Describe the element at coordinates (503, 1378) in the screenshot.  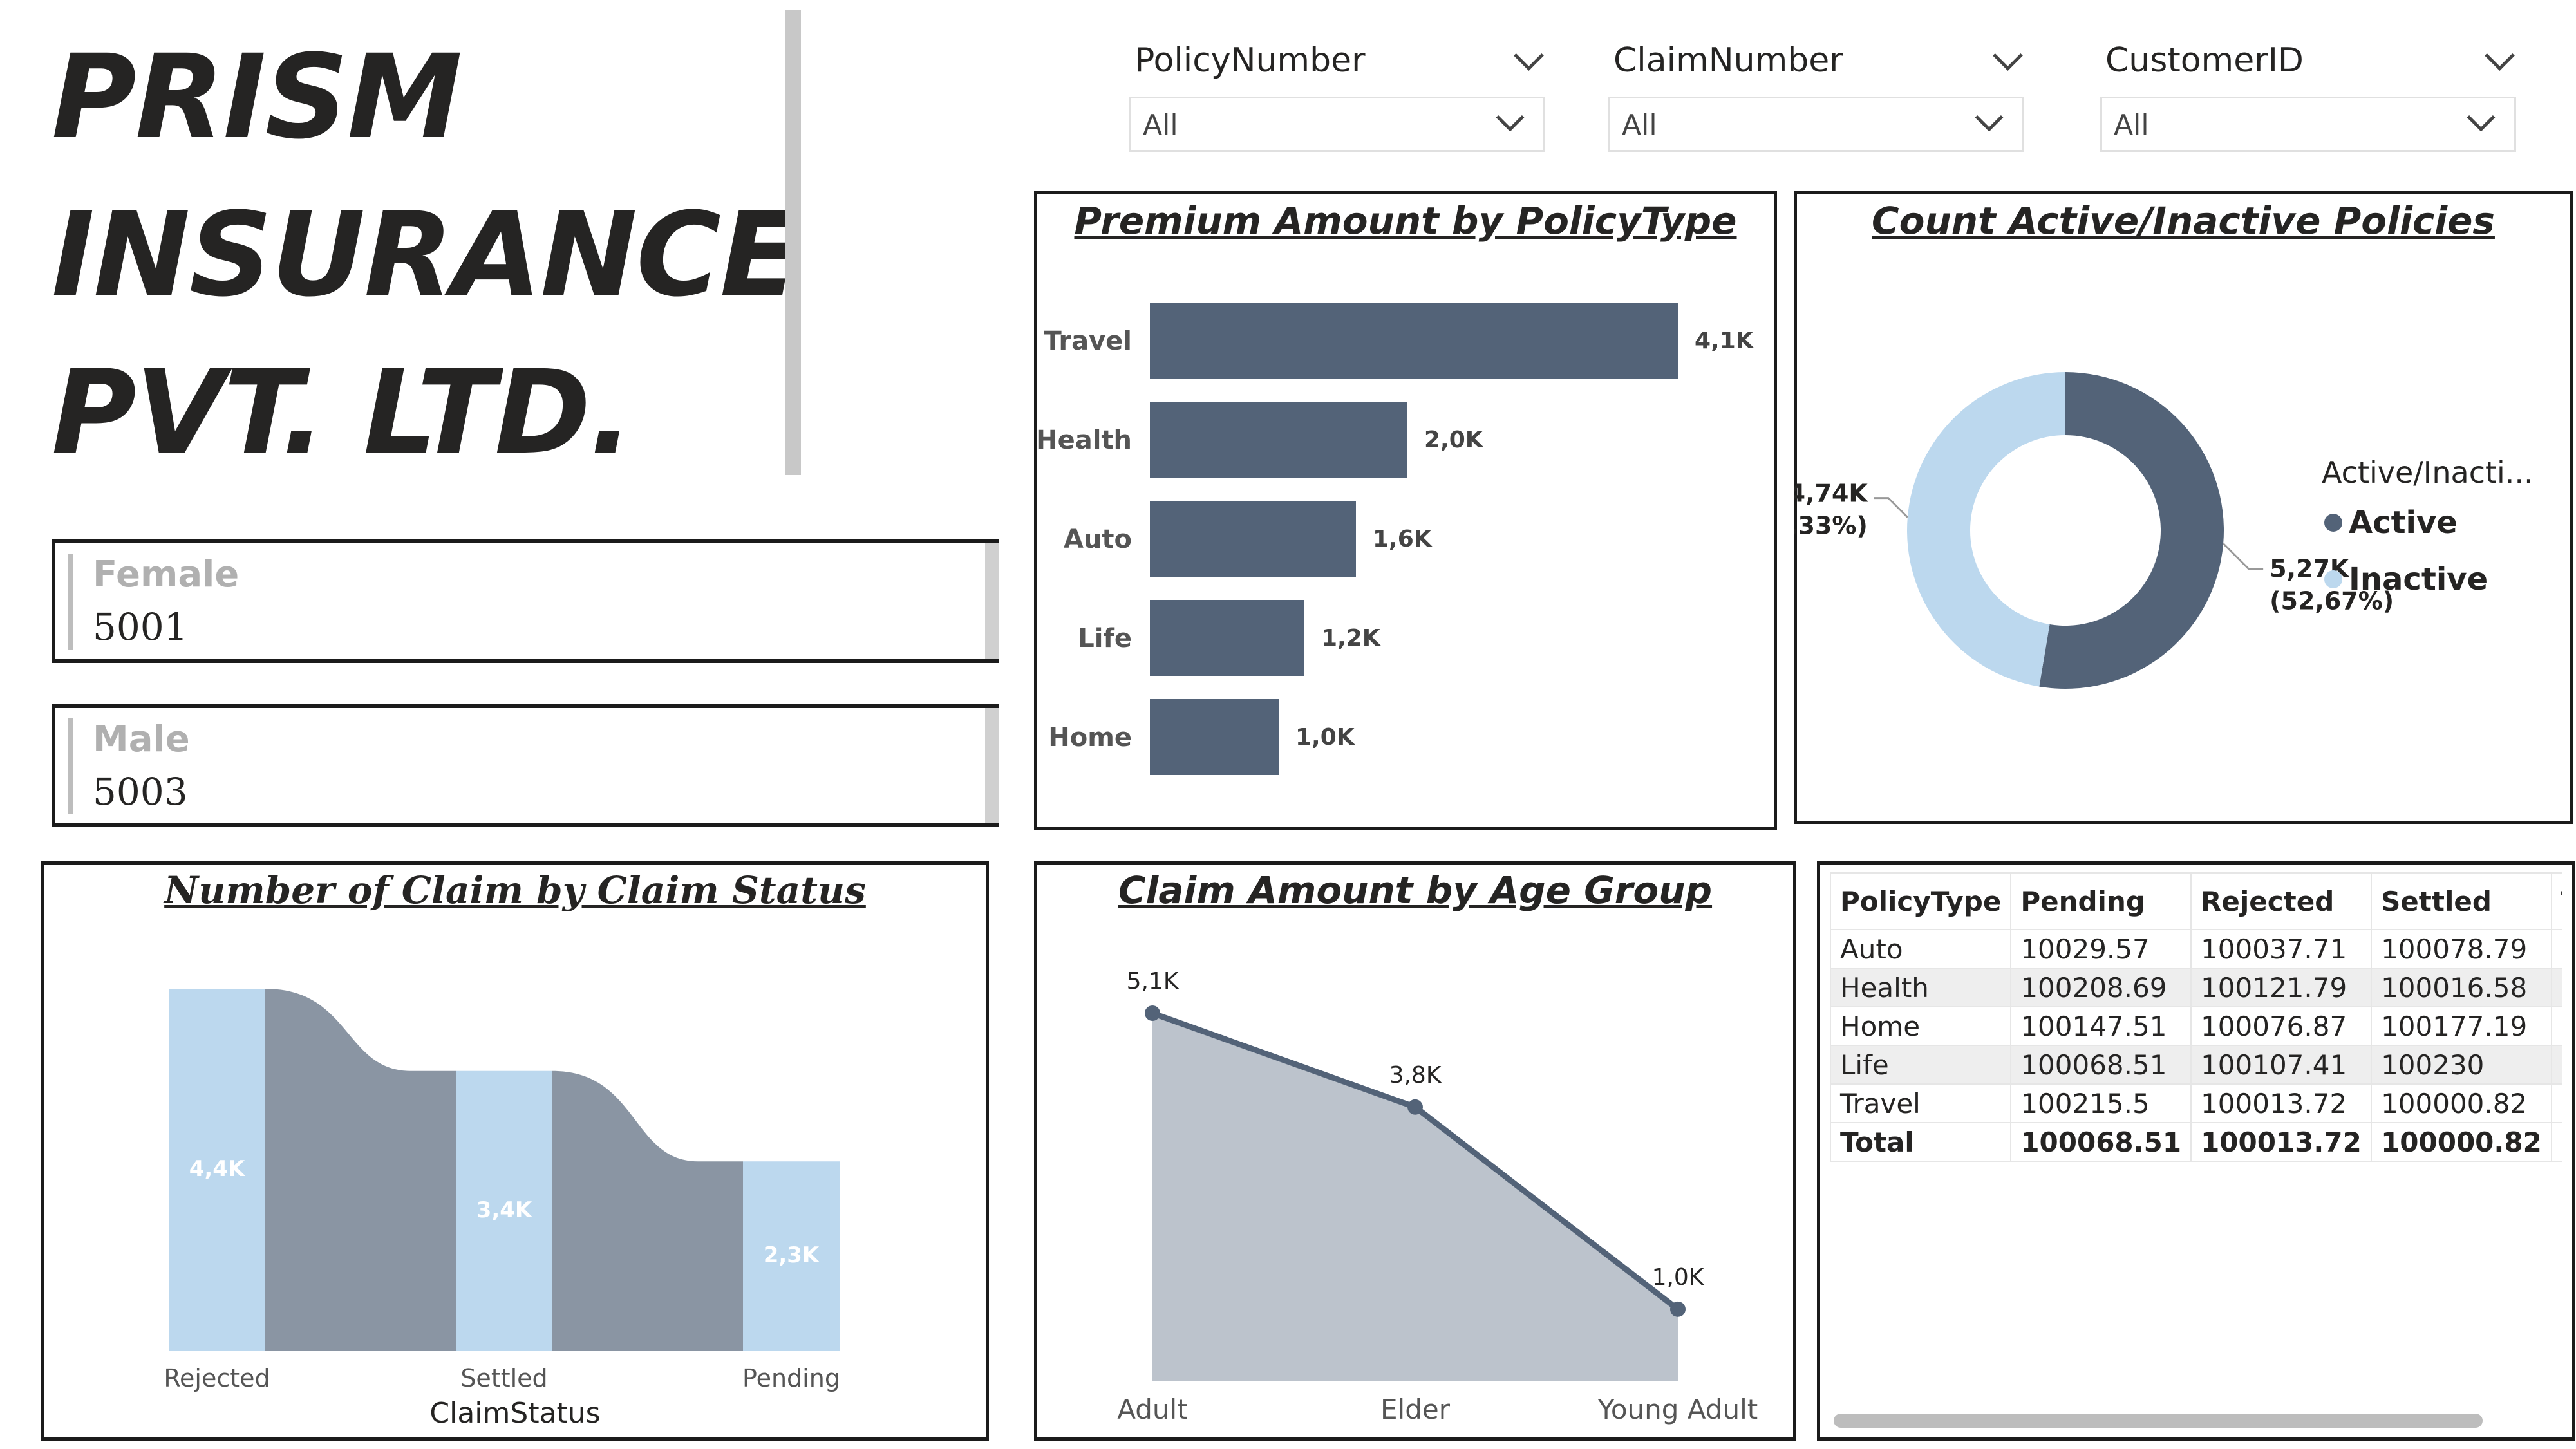
I see `category-label: Settled` at that location.